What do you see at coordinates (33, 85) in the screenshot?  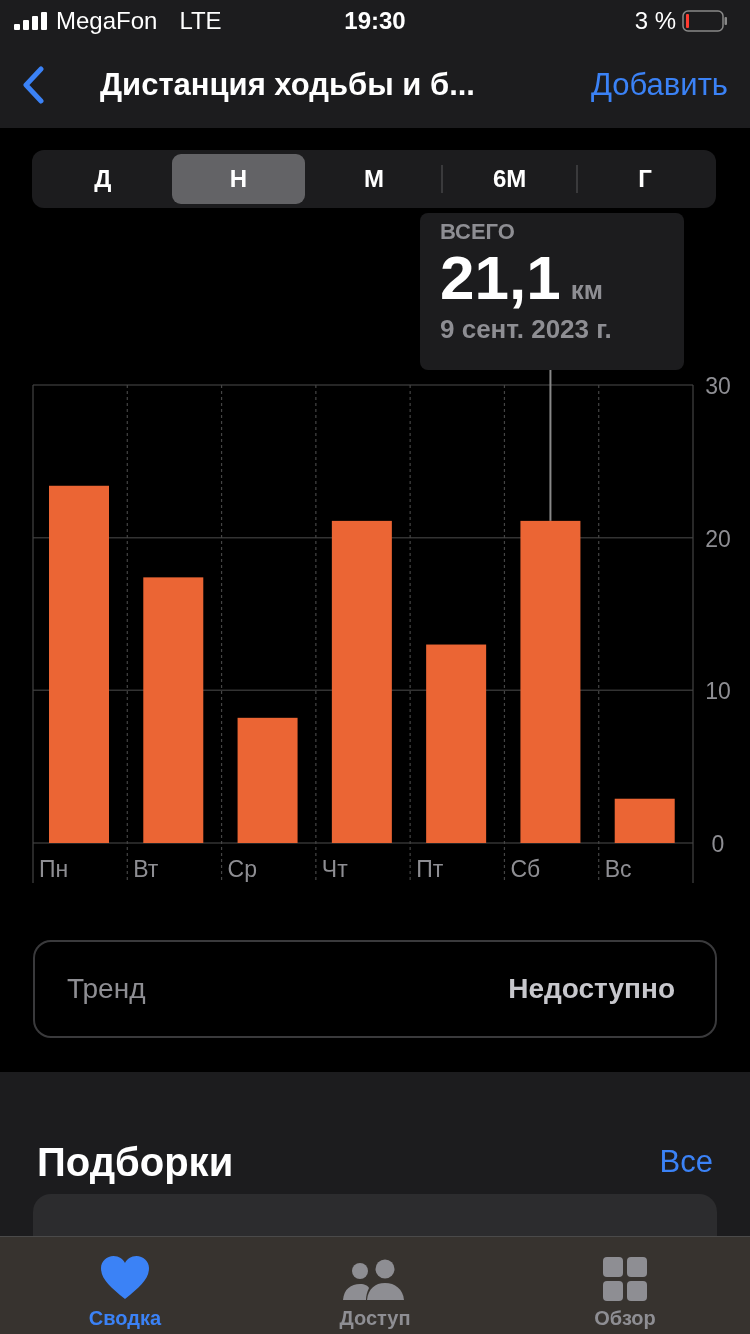 I see `back-icon` at bounding box center [33, 85].